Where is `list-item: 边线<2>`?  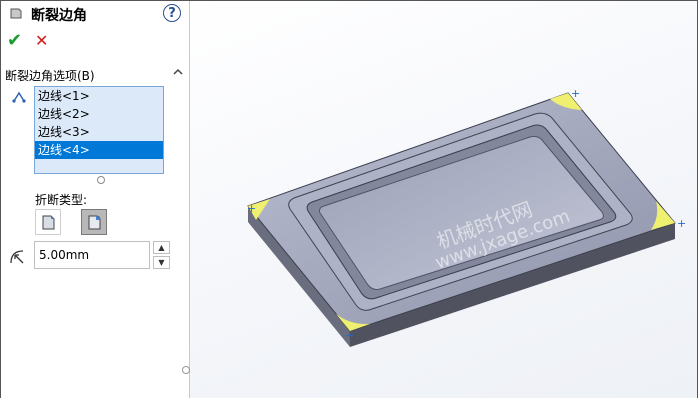
list-item: 边线<2> is located at coordinates (99, 114).